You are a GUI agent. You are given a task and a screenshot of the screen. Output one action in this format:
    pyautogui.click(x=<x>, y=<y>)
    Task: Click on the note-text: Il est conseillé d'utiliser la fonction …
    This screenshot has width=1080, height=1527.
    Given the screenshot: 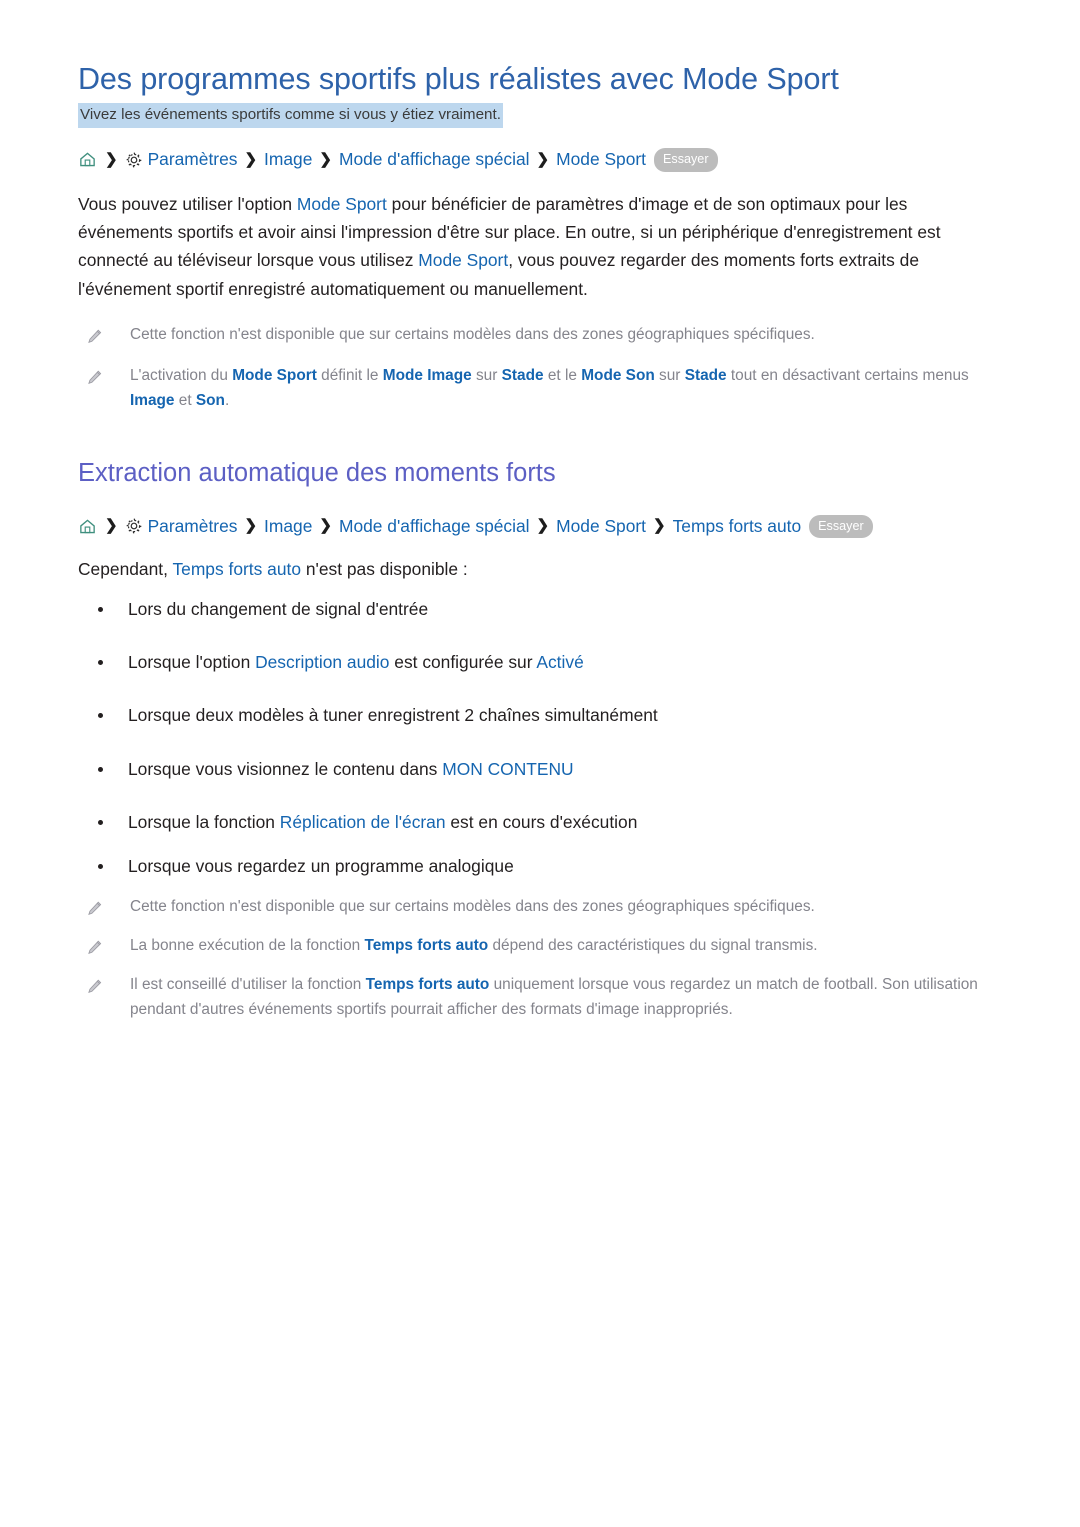 What is the action you would take?
    pyautogui.click(x=566, y=998)
    